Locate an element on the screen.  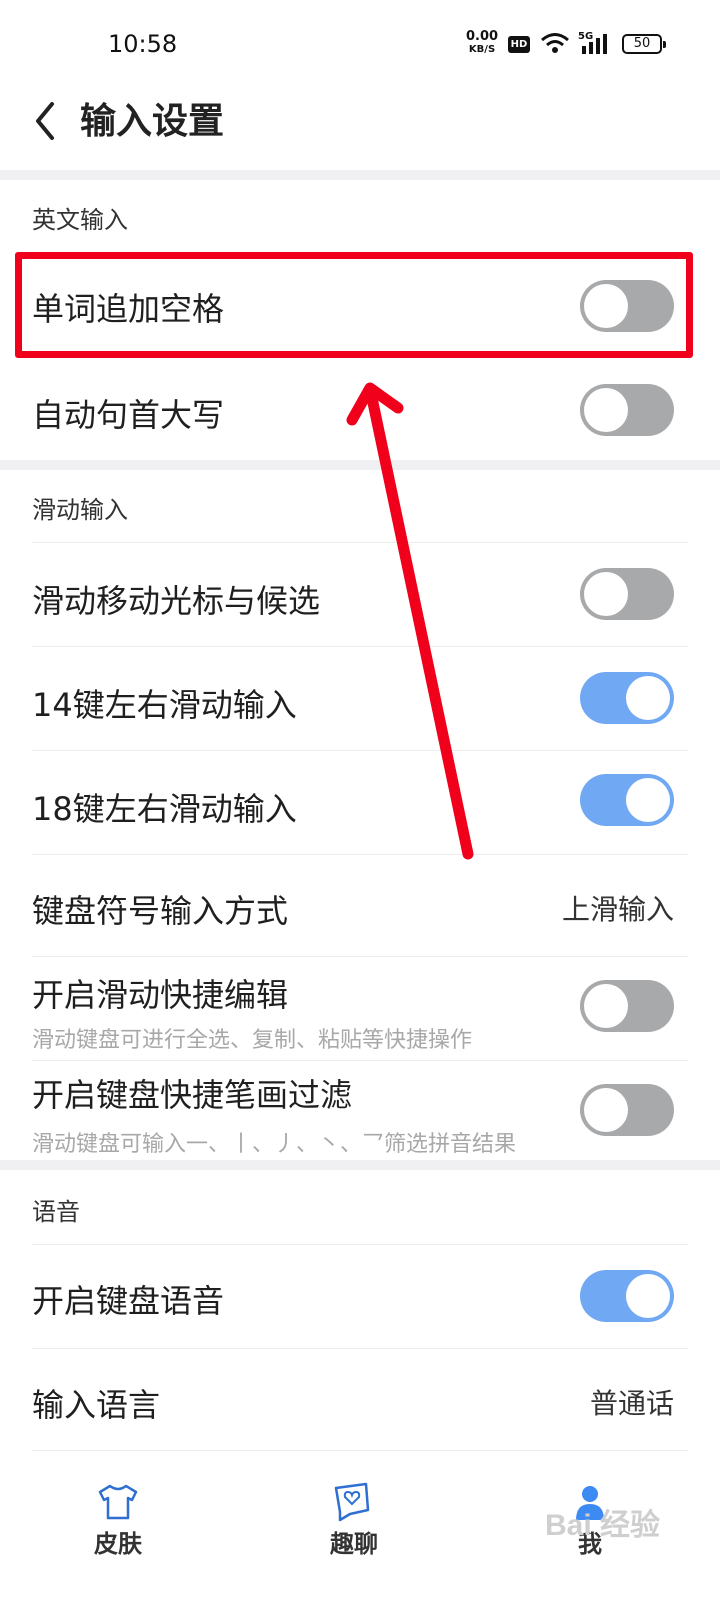
tab-skin: 皮肤 is located at coordinates (118, 1520).